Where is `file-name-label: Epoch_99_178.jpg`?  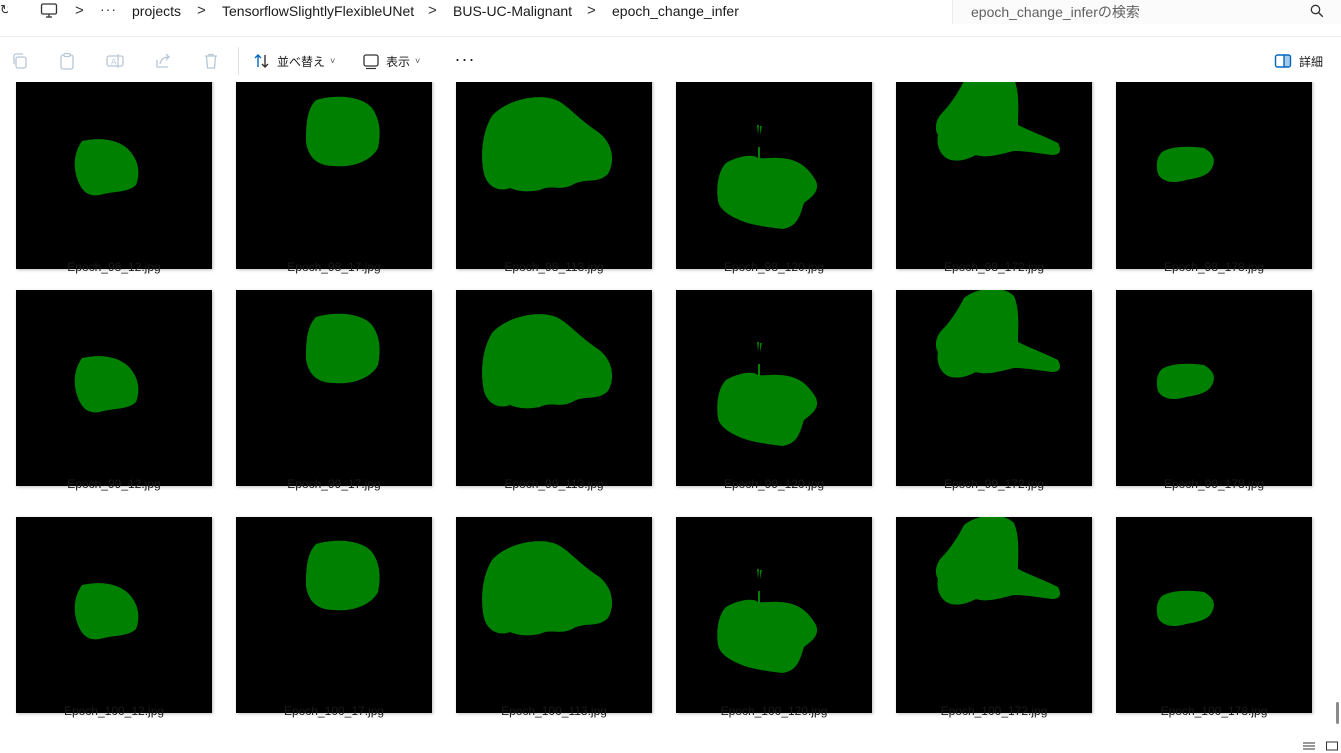 file-name-label: Epoch_99_178.jpg is located at coordinates (1214, 484).